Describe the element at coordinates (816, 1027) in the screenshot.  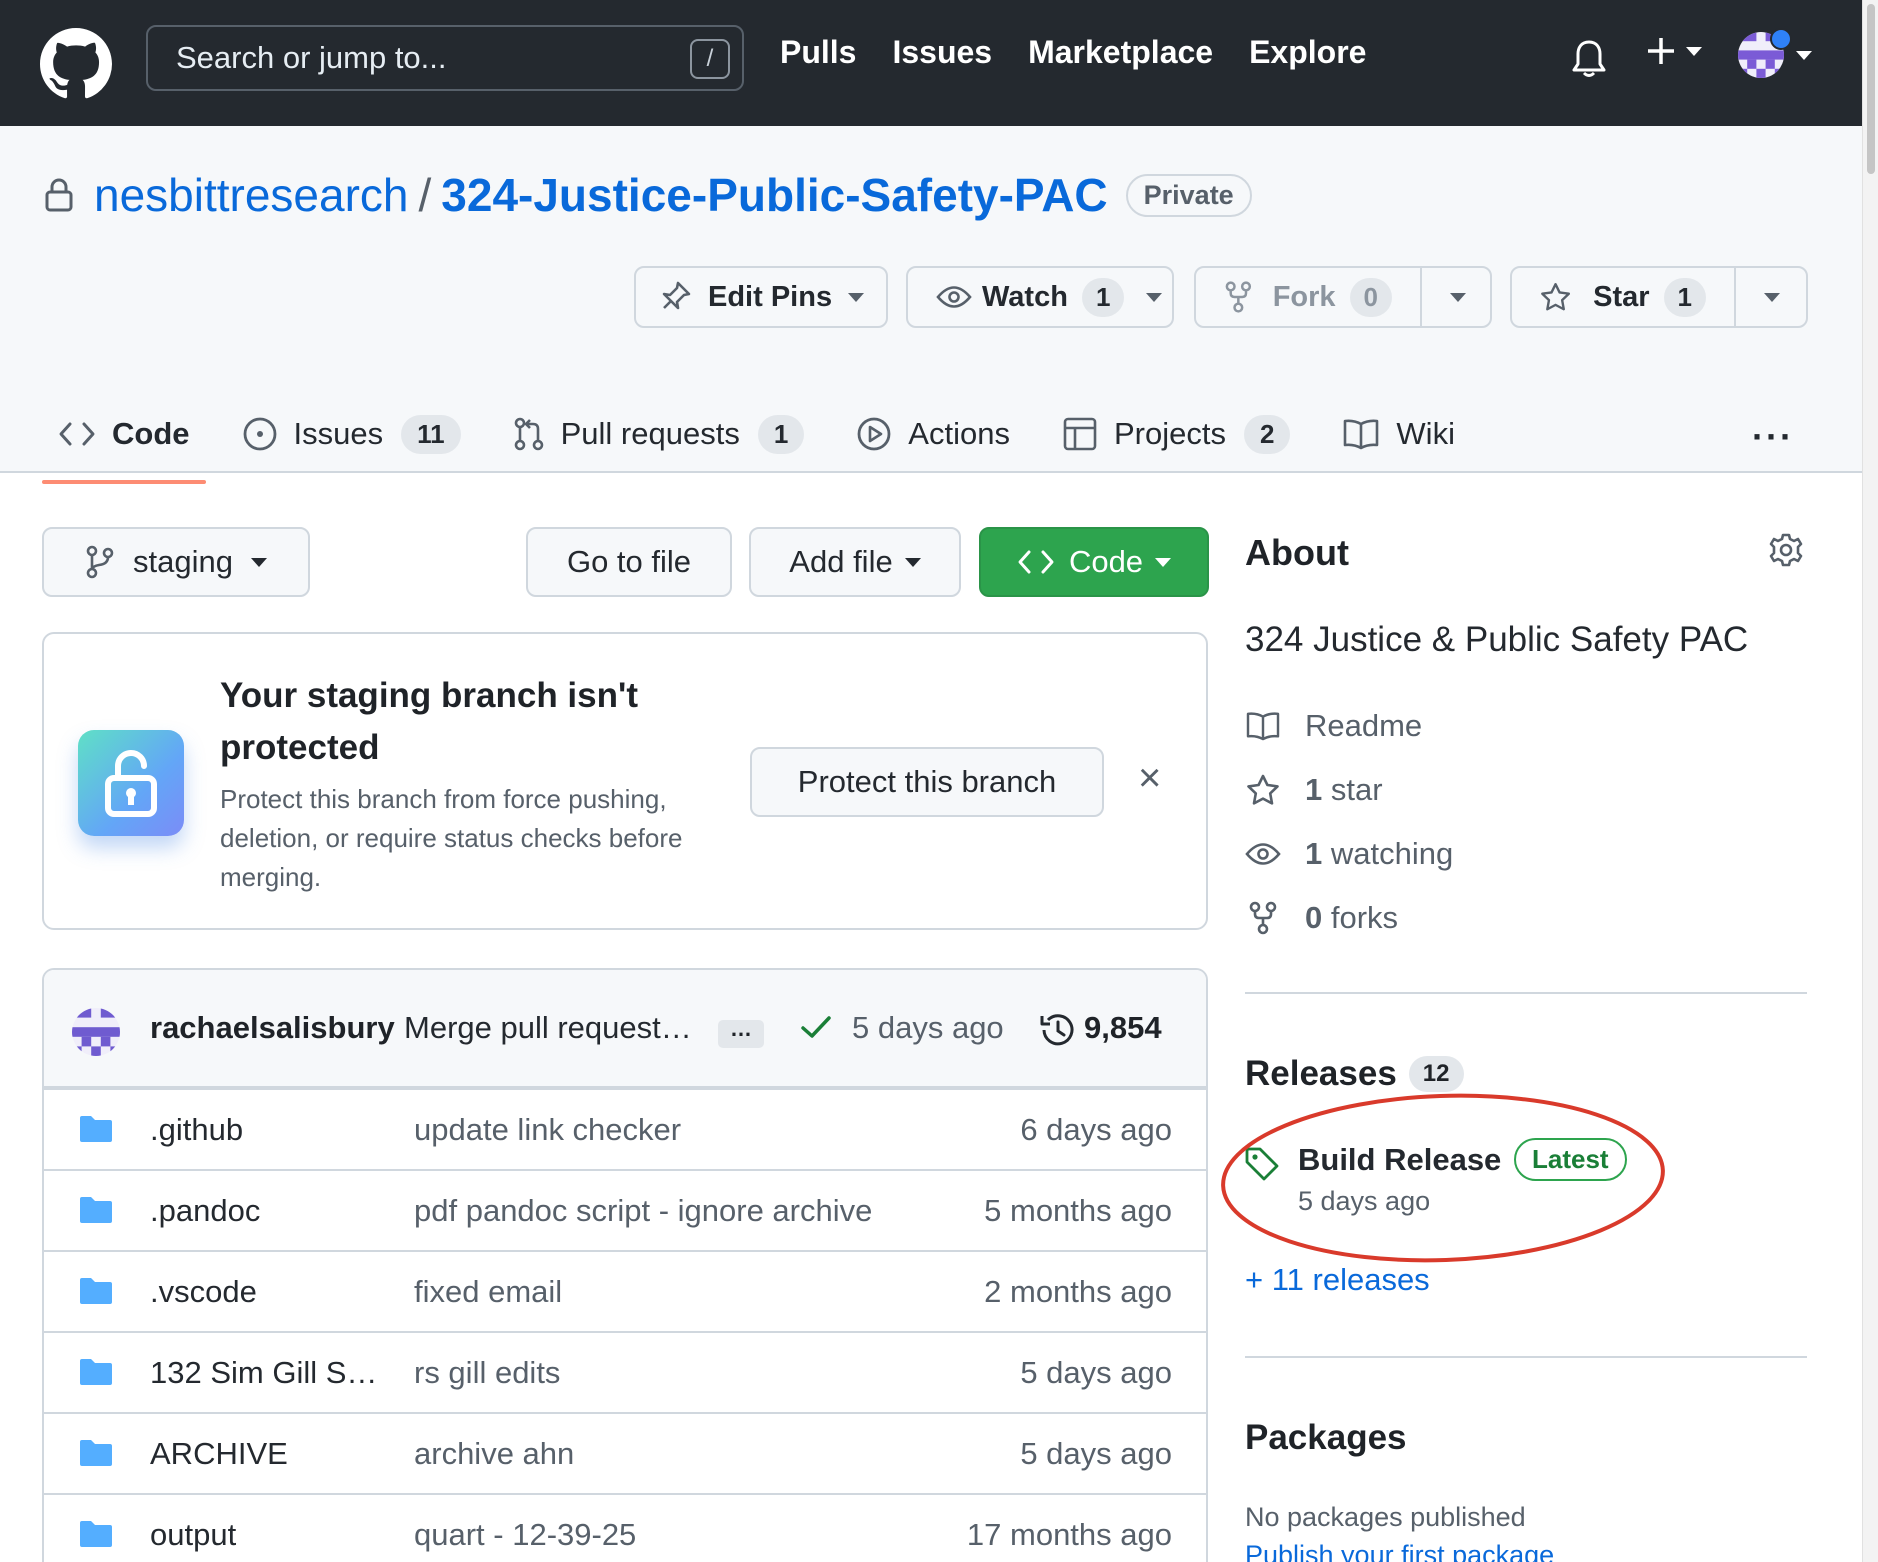
I see `check-icon` at that location.